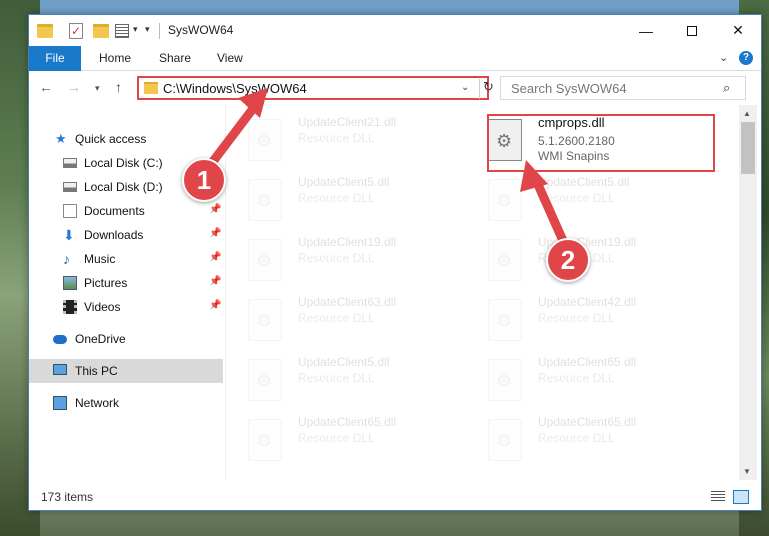 The width and height of the screenshot is (769, 536). Describe the element at coordinates (233, 135) in the screenshot. I see `arrow-shaft` at that location.